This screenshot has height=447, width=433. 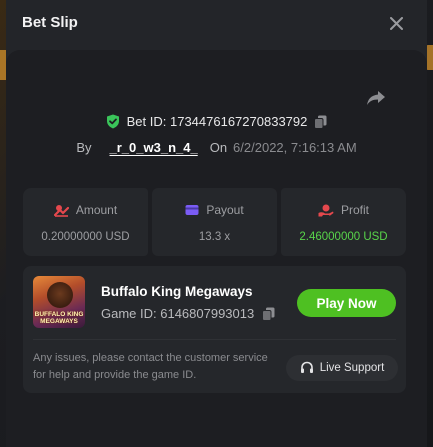 What do you see at coordinates (352, 368) in the screenshot?
I see `live-support-label: Live Support` at bounding box center [352, 368].